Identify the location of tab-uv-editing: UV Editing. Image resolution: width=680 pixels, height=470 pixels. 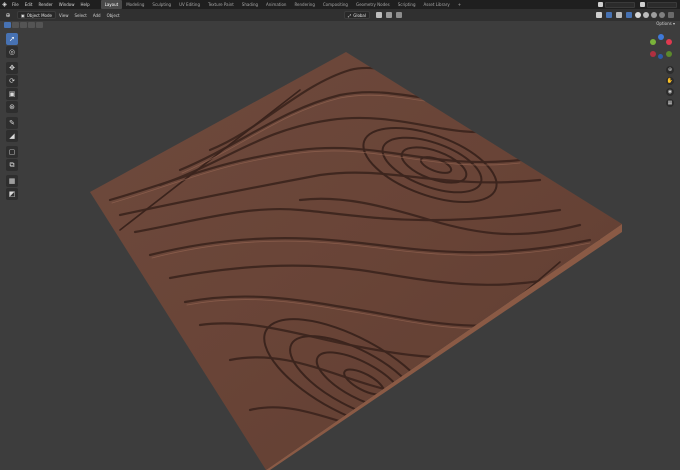
(189, 4).